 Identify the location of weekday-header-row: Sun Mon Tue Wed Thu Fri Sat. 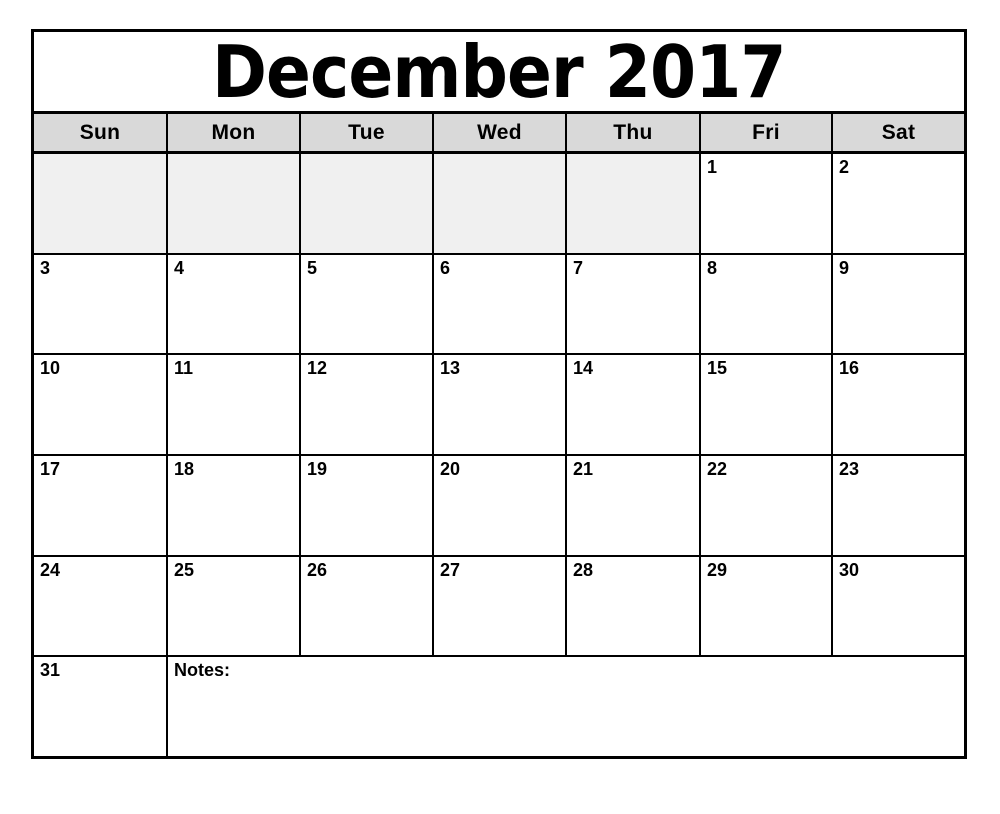
(499, 134).